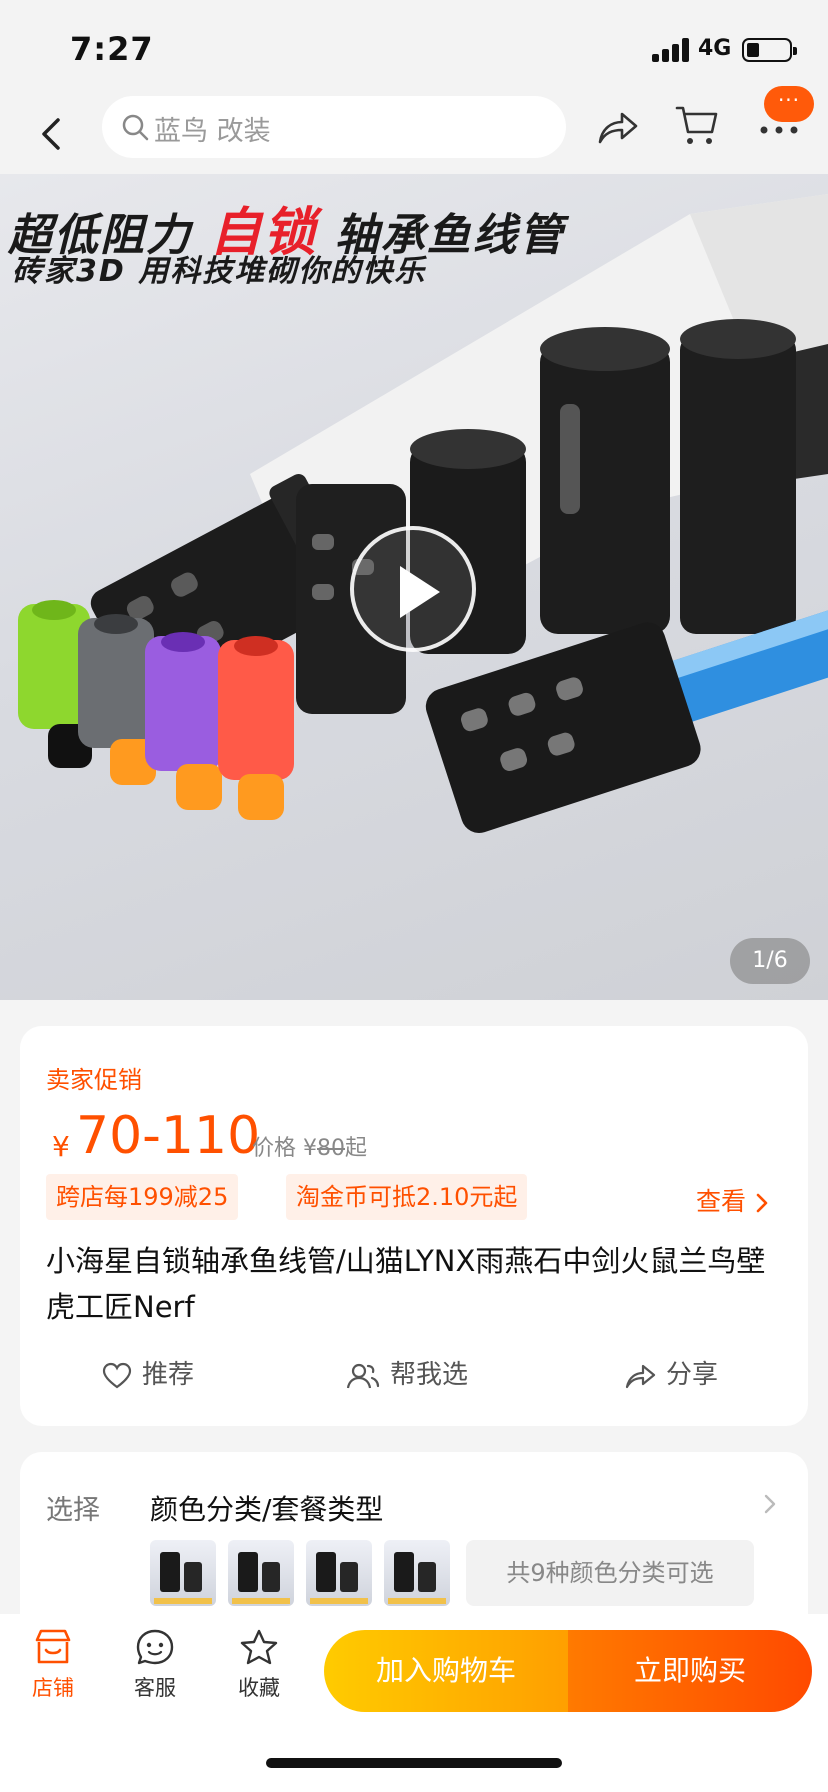 The height and width of the screenshot is (1792, 828). I want to click on product-actions: 推荐 帮我选 分享, so click(414, 1379).